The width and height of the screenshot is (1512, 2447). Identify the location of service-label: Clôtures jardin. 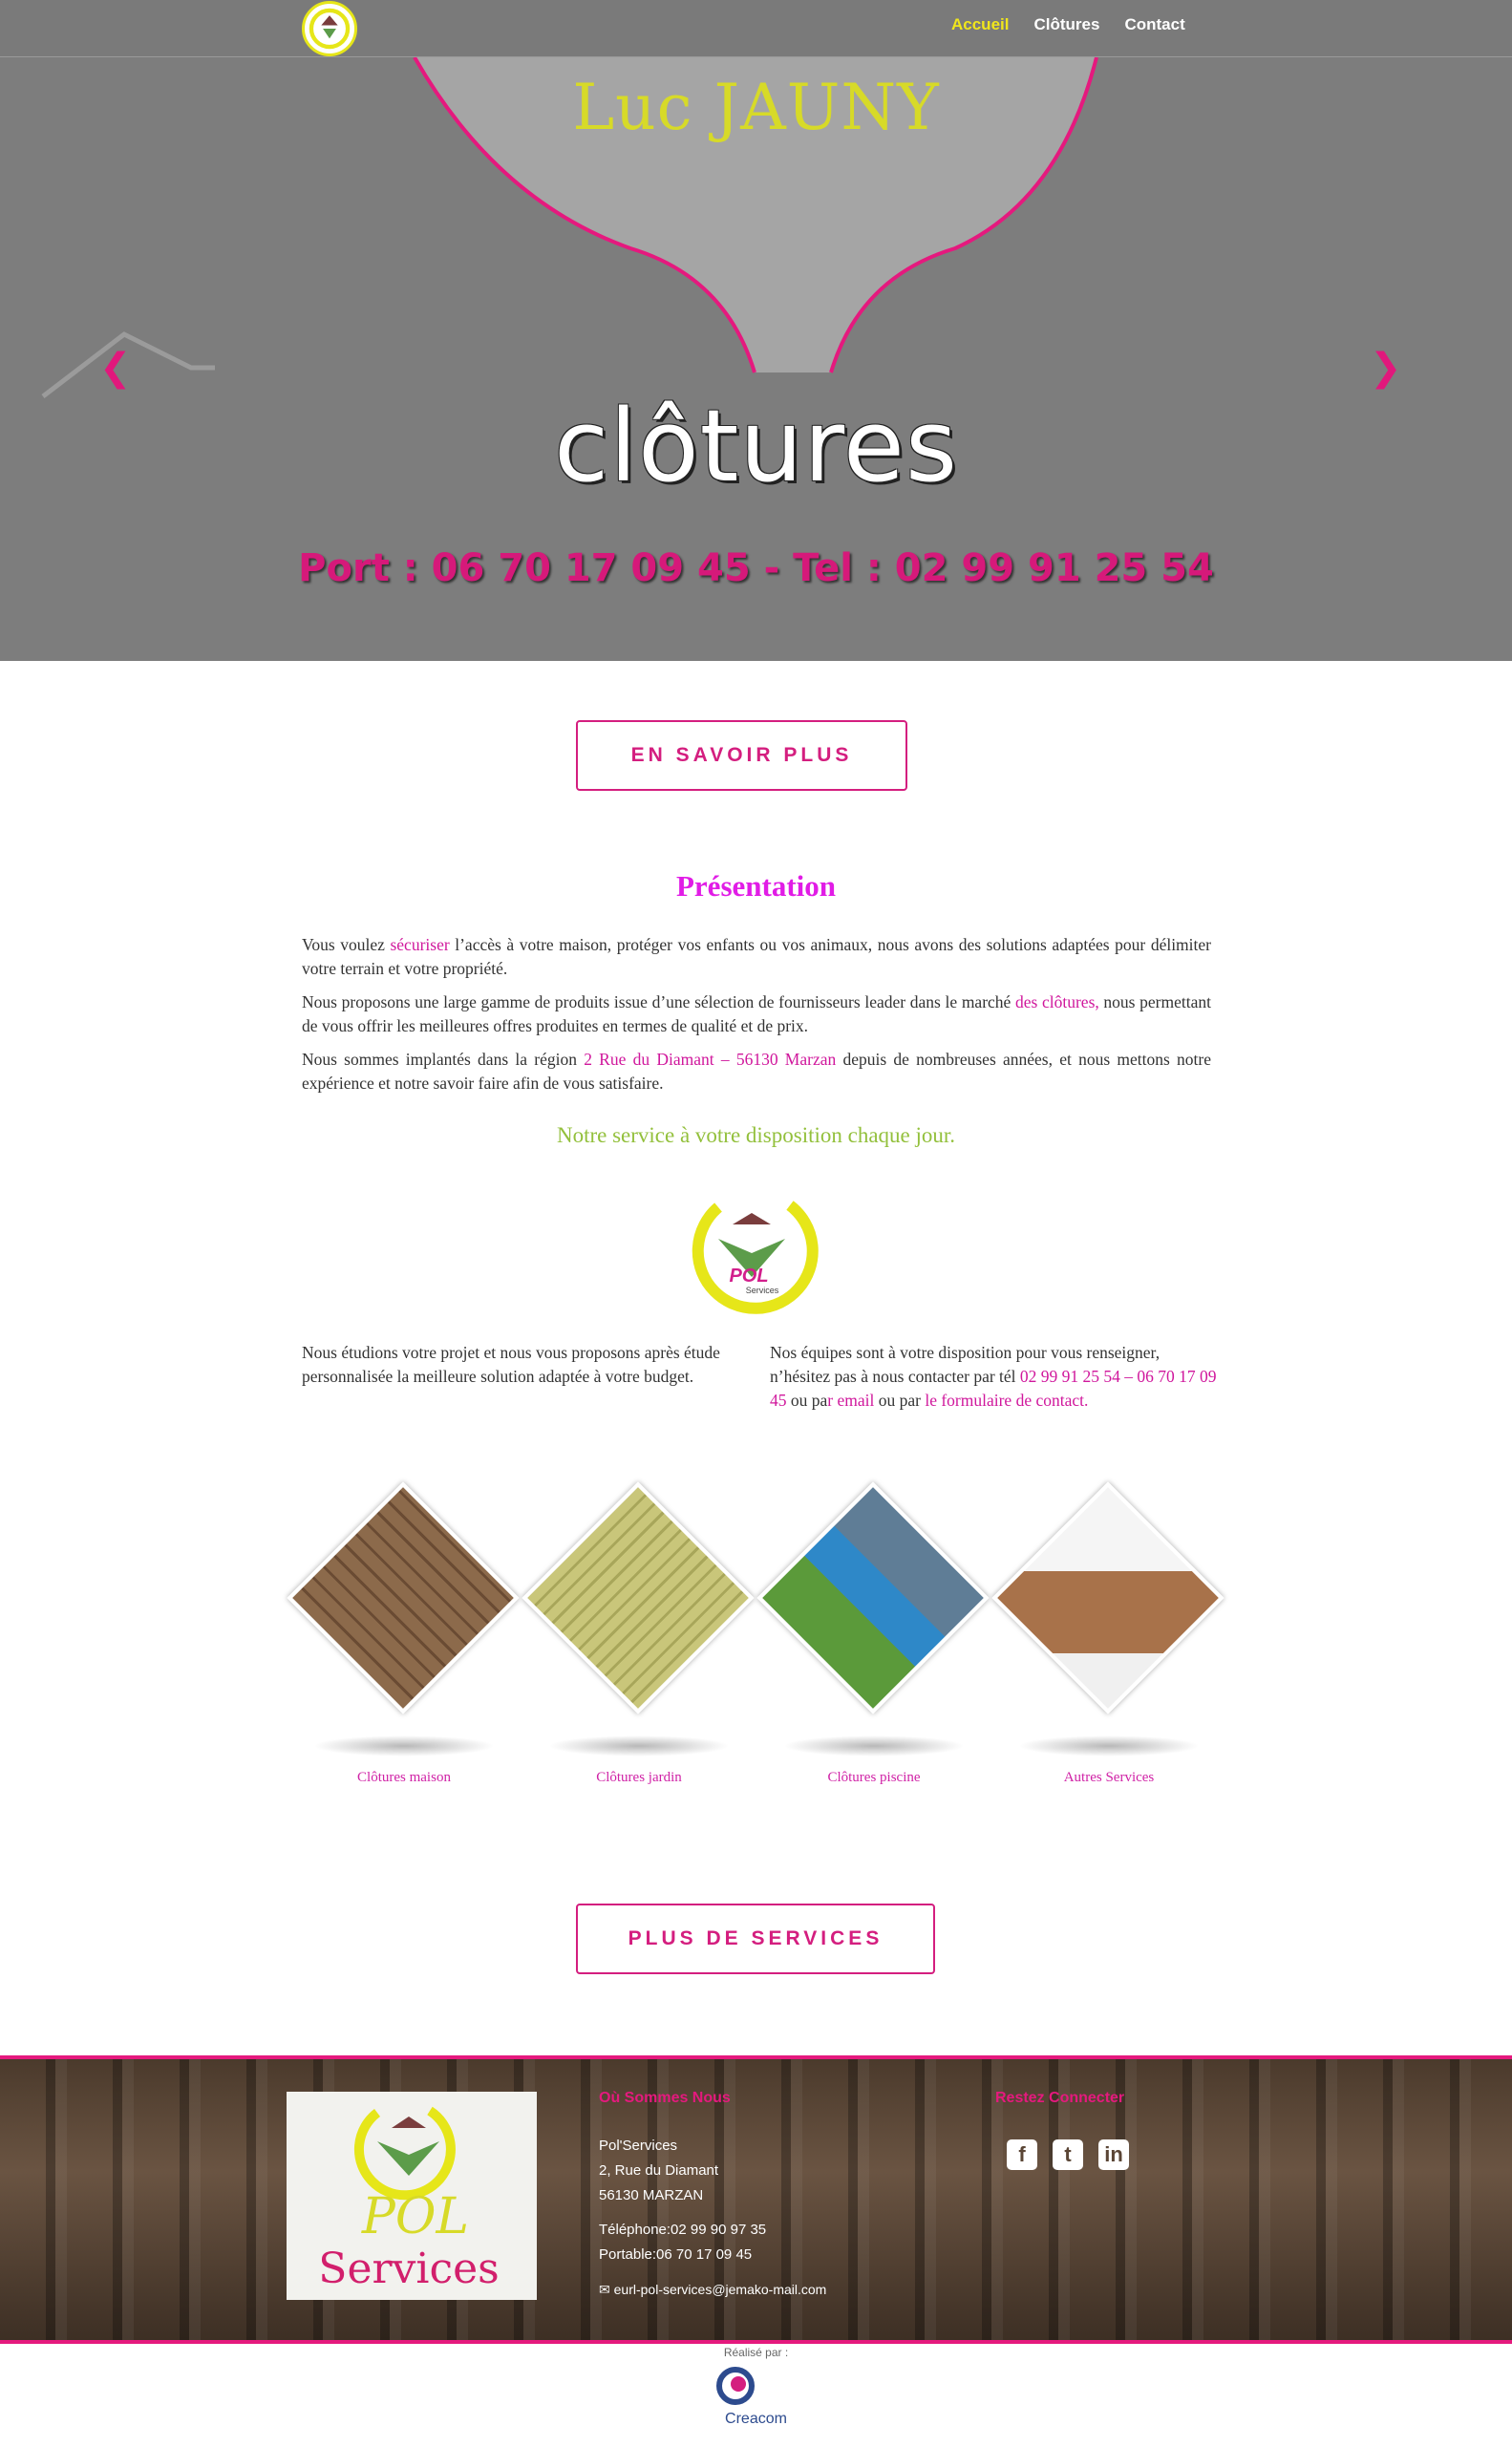
(639, 1778).